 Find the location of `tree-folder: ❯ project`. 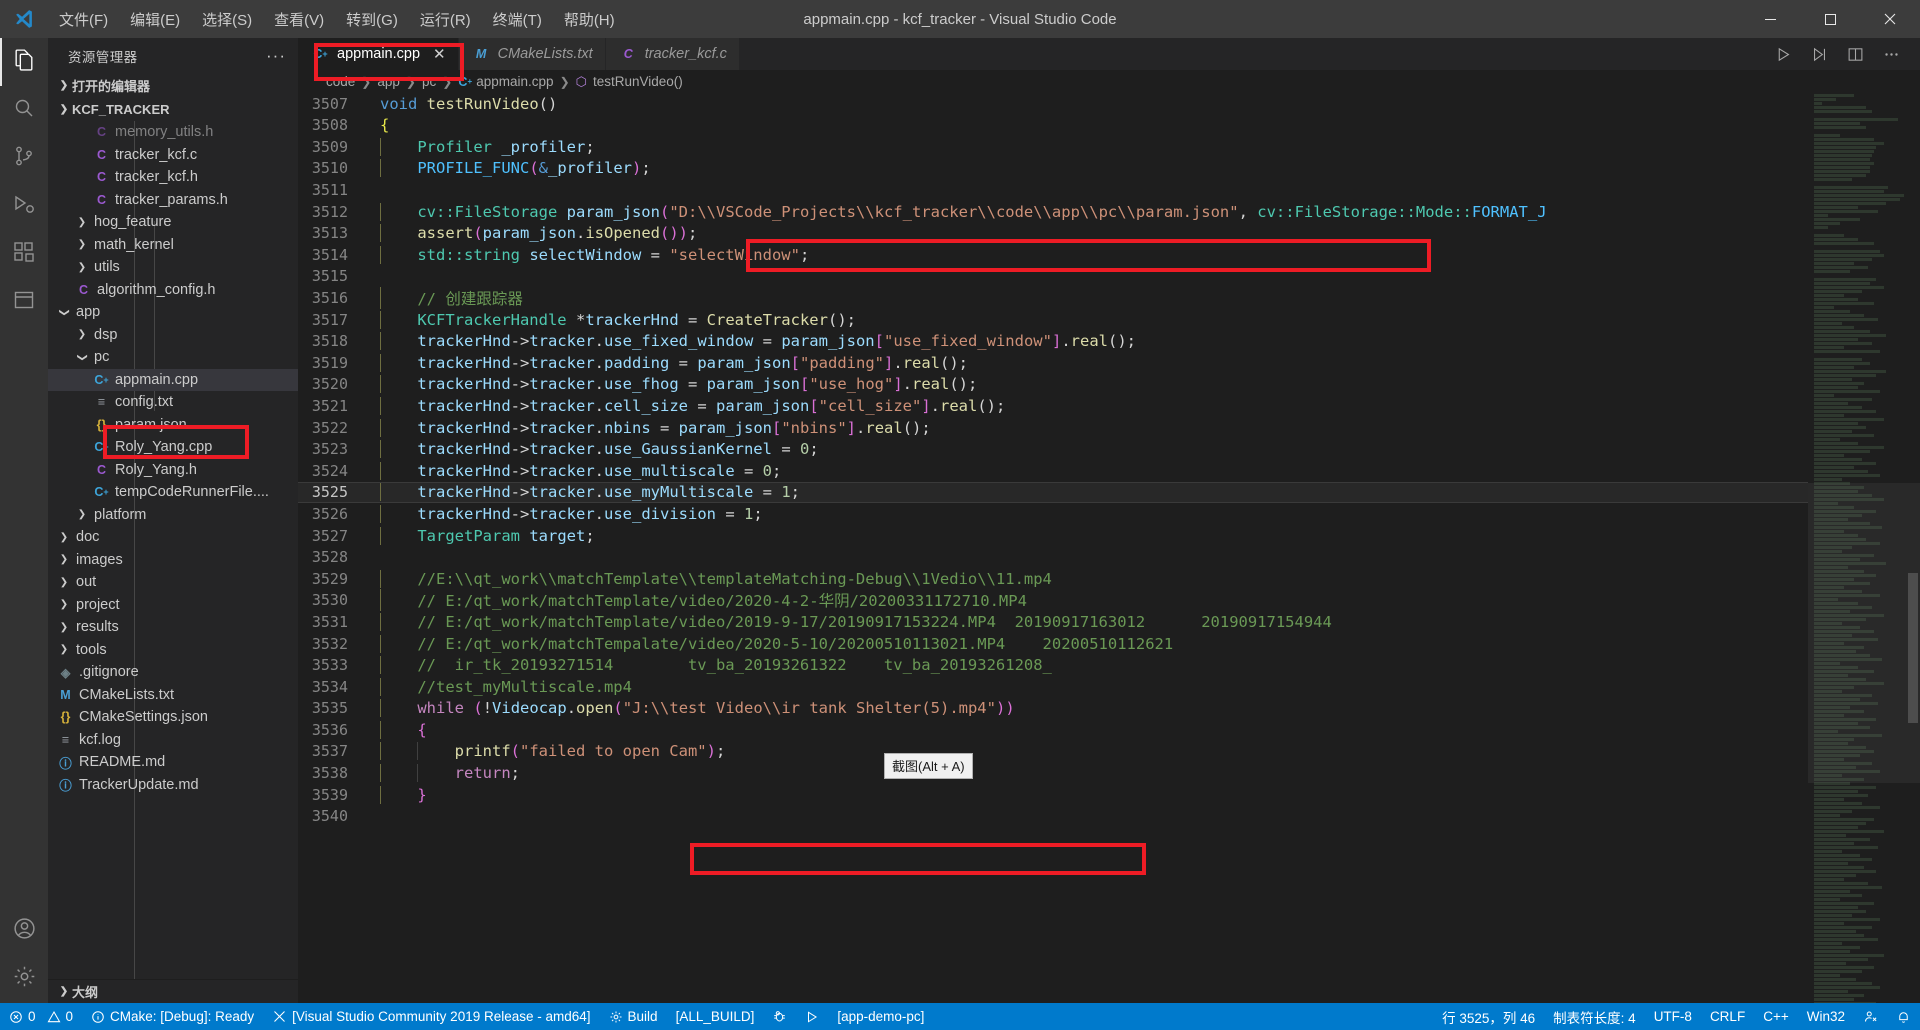

tree-folder: ❯ project is located at coordinates (173, 605).